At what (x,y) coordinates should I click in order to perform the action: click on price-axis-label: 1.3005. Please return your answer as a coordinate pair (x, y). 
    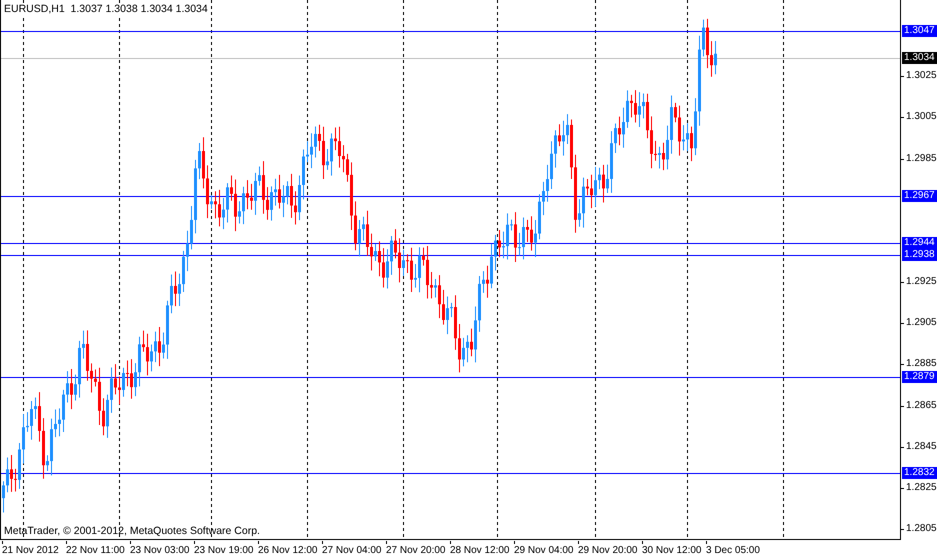
    Looking at the image, I should click on (919, 117).